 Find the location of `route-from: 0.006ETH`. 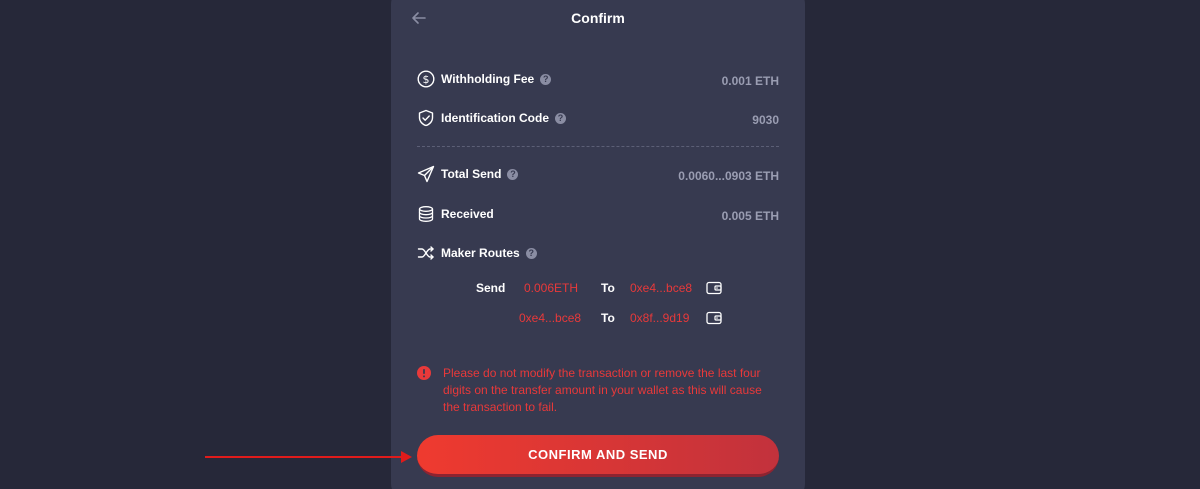

route-from: 0.006ETH is located at coordinates (551, 288).